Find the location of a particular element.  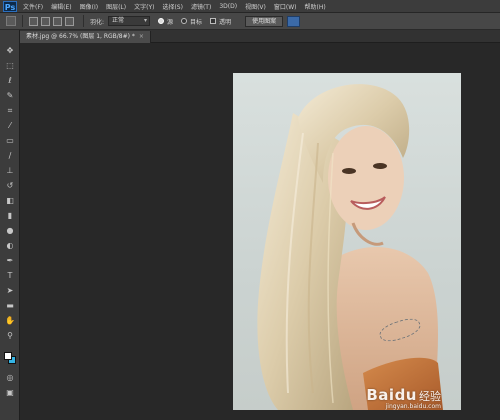

transparent-checkbox is located at coordinates (213, 21).